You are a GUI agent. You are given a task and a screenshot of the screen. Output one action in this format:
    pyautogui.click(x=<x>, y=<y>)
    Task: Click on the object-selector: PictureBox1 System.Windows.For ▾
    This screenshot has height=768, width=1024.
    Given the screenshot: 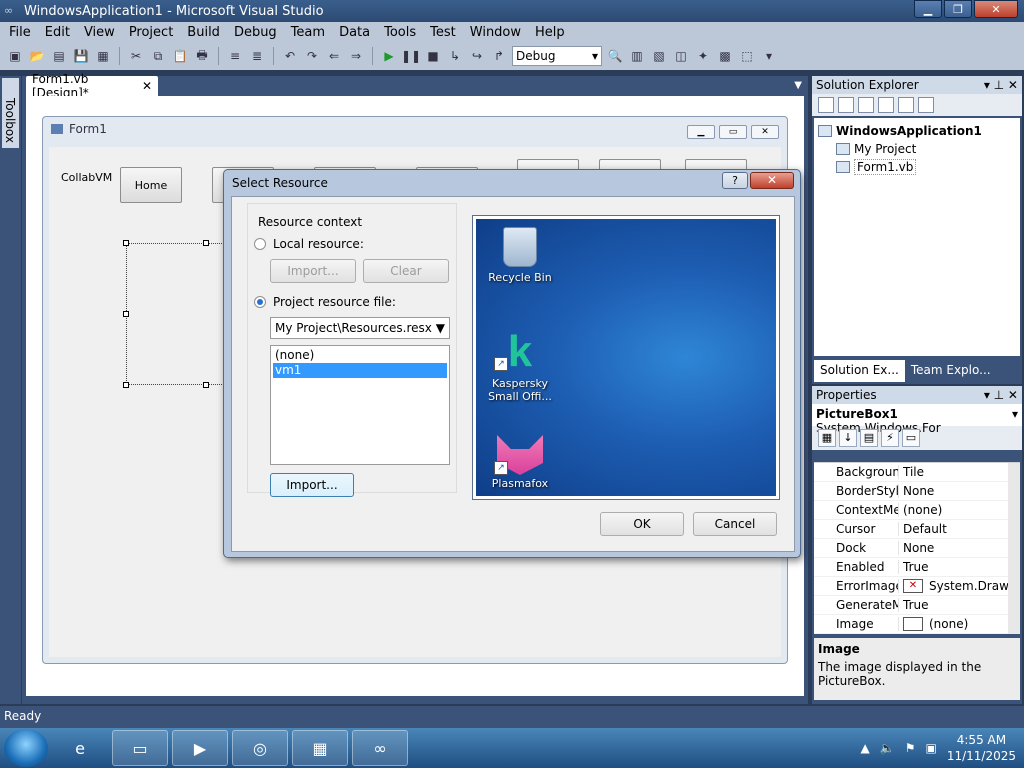 What is the action you would take?
    pyautogui.click(x=917, y=419)
    